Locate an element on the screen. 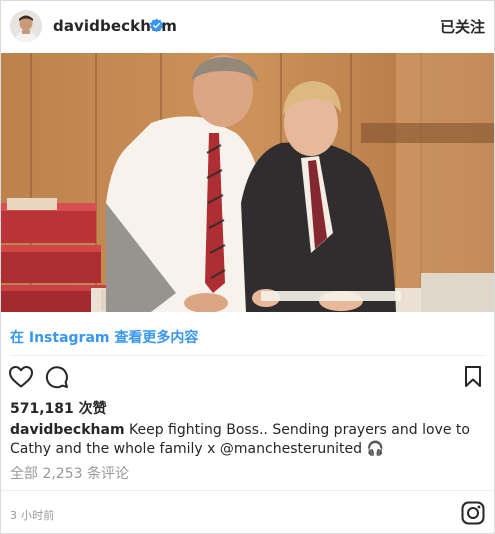 This screenshot has width=495, height=534. verified-badge-icon is located at coordinates (156, 25).